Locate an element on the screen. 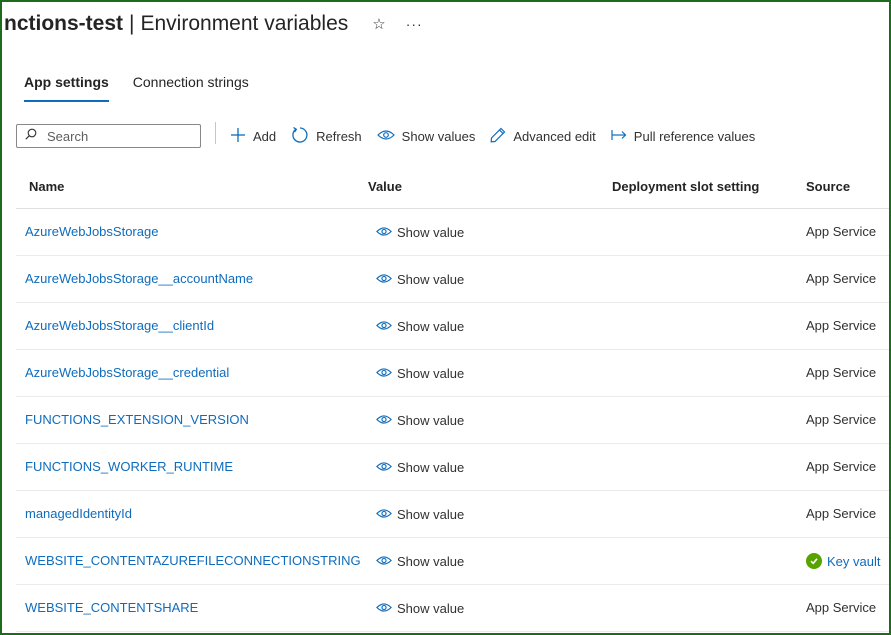  setting-name-cell: WEBSITE_CONTENTSHARE is located at coordinates (192, 608).